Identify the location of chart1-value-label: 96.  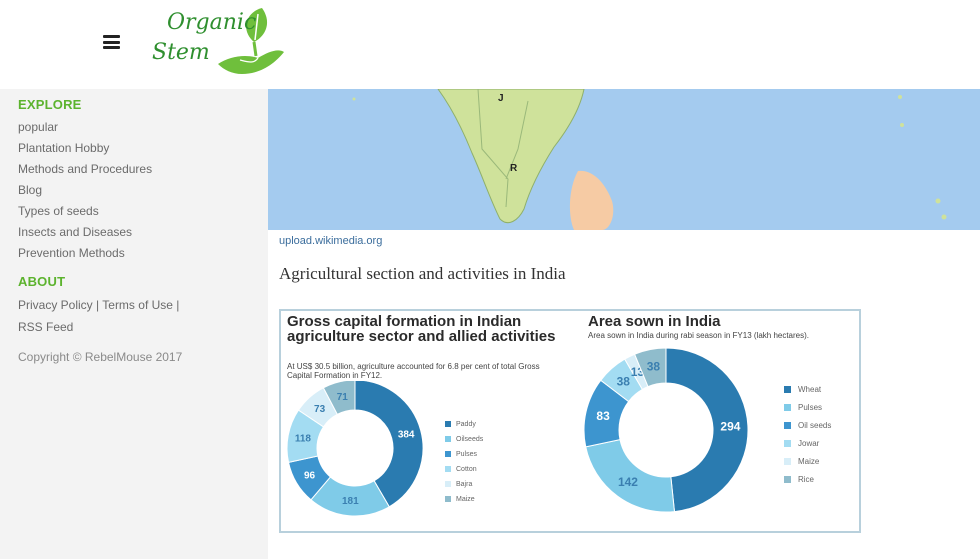
(310, 476).